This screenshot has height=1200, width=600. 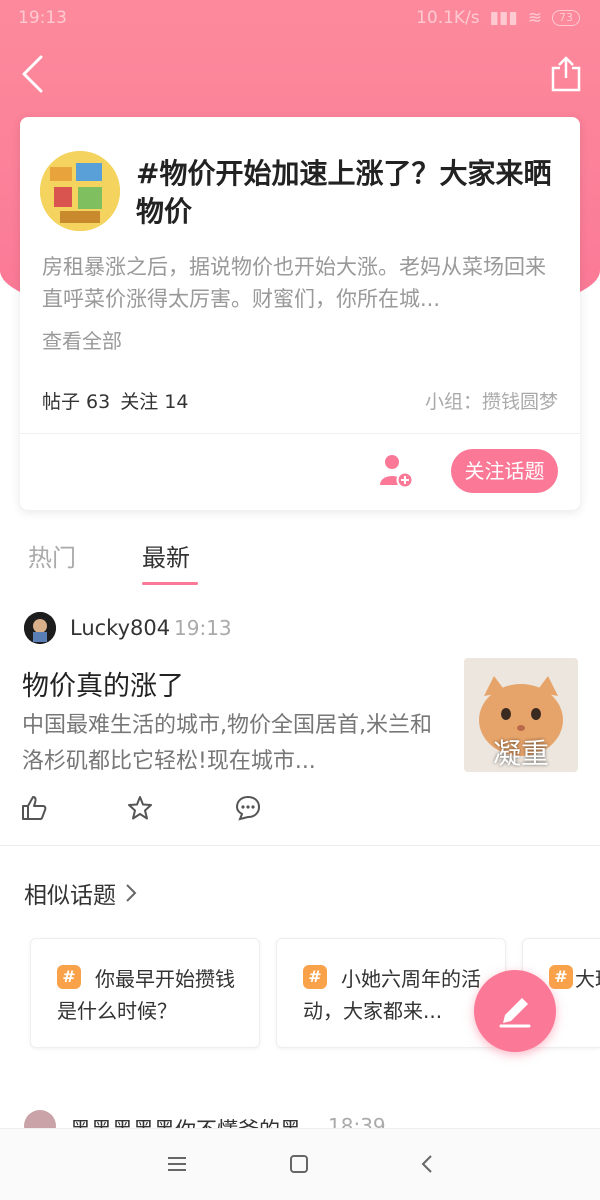 I want to click on follow-topic-button: 关注话题, so click(x=504, y=471).